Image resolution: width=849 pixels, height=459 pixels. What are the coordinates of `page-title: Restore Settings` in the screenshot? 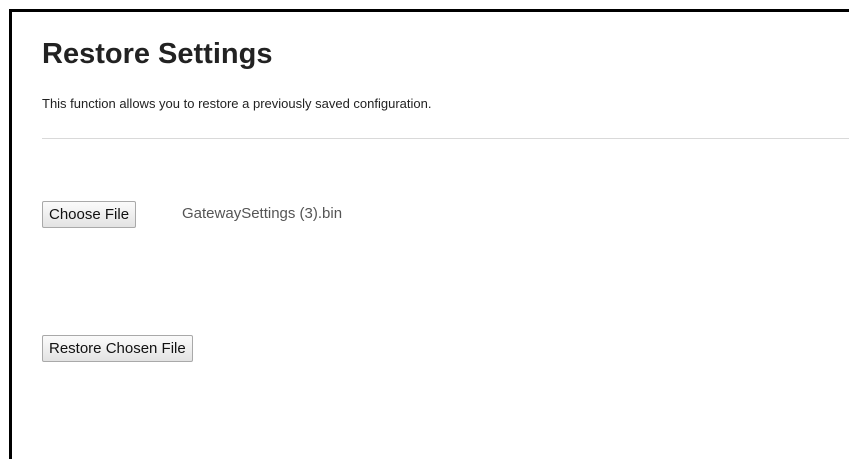 It's located at (157, 54).